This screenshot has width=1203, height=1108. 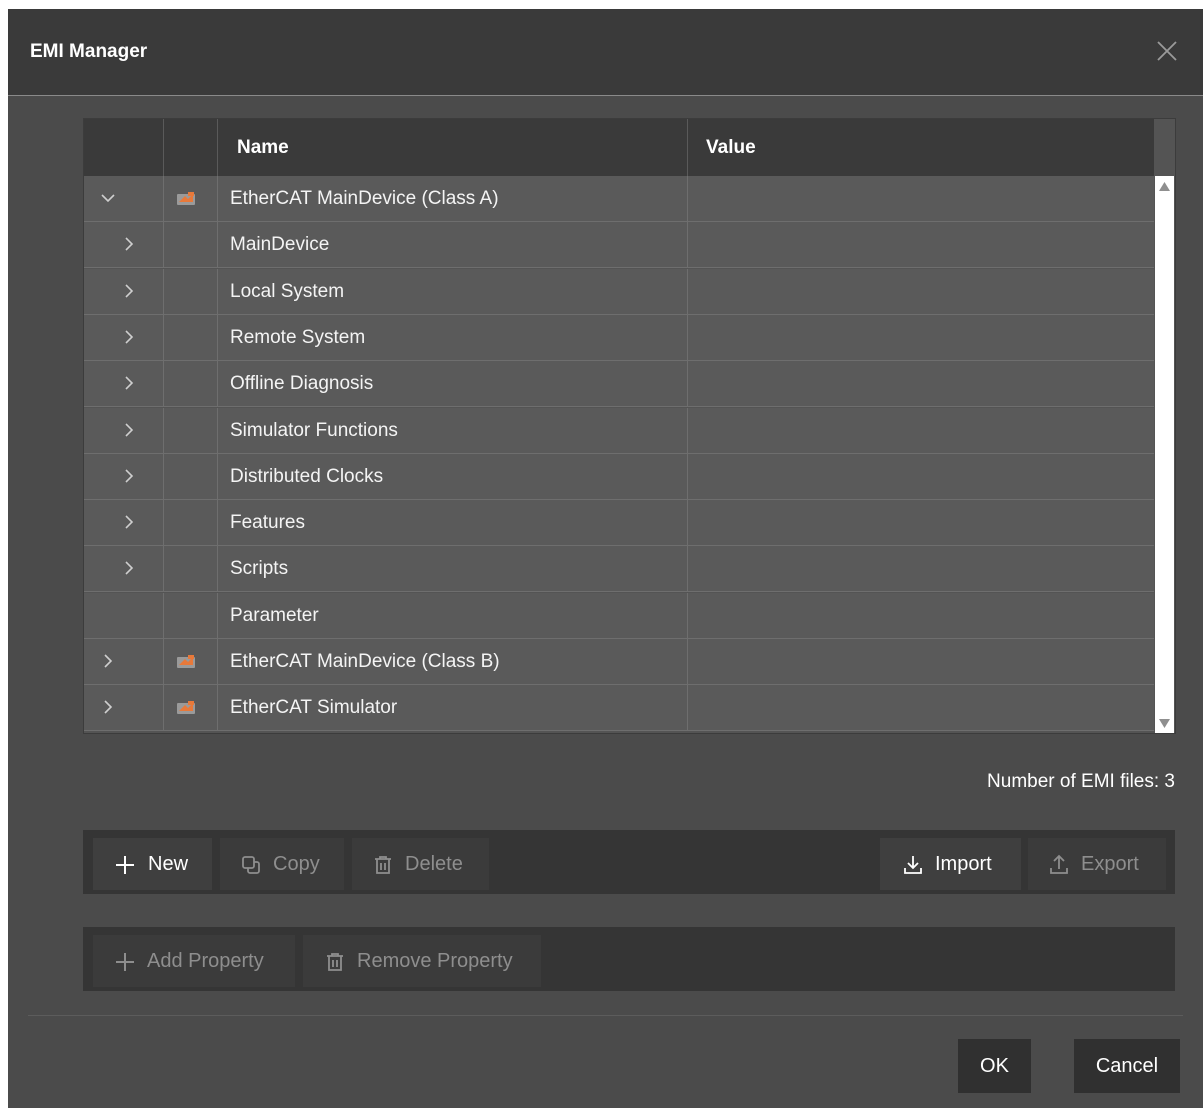 What do you see at coordinates (605, 1015) in the screenshot?
I see `footer-divider` at bounding box center [605, 1015].